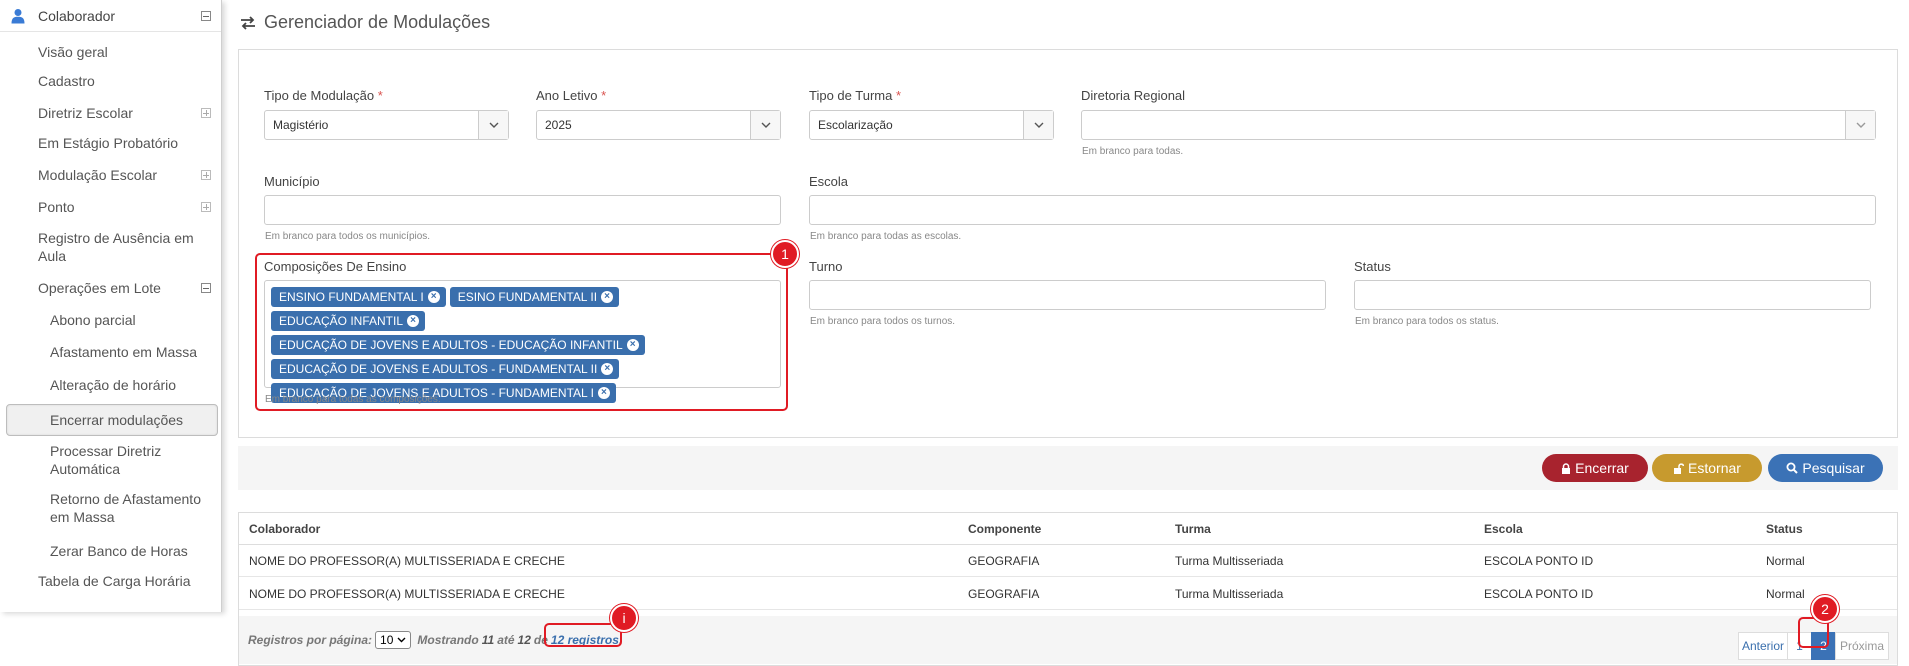 This screenshot has height=666, width=1909. Describe the element at coordinates (1427, 321) in the screenshot. I see `status-help: Em branco para todos os status.` at that location.